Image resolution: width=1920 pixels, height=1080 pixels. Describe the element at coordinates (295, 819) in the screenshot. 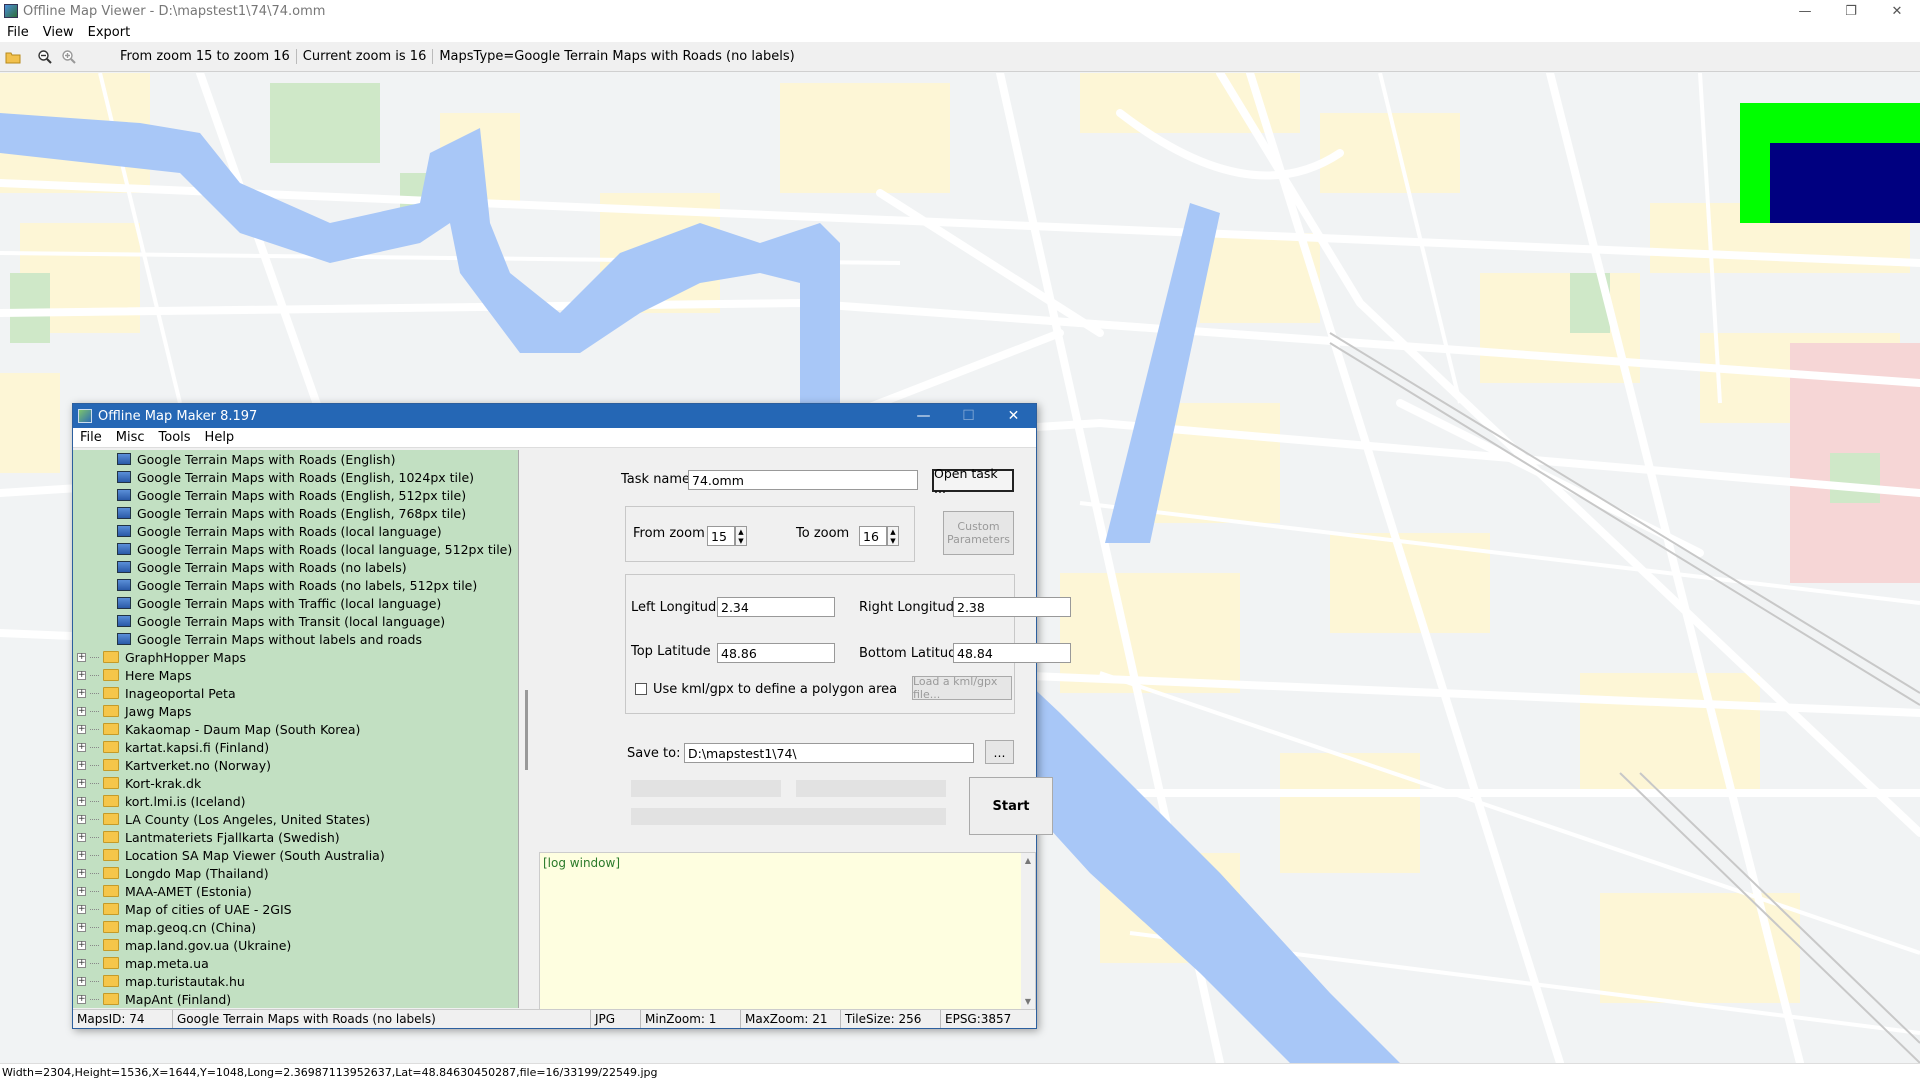

I see `tree-folder-item: + LA County (Los Angeles, United States)` at that location.